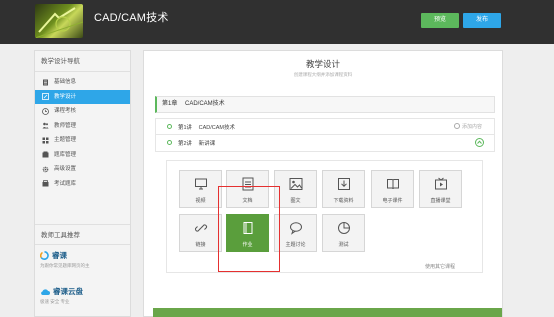 The image size is (554, 317). What do you see at coordinates (82, 169) in the screenshot?
I see `sidebar-item-advanced: 高级设置` at bounding box center [82, 169].